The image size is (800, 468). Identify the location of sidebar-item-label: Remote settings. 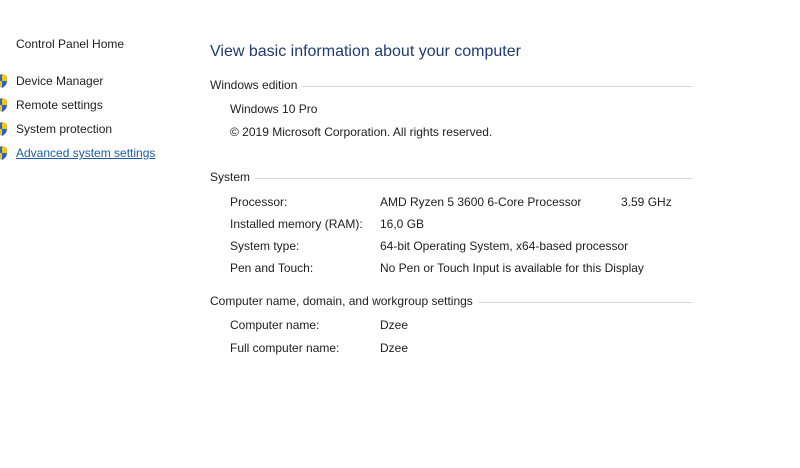
(59, 105).